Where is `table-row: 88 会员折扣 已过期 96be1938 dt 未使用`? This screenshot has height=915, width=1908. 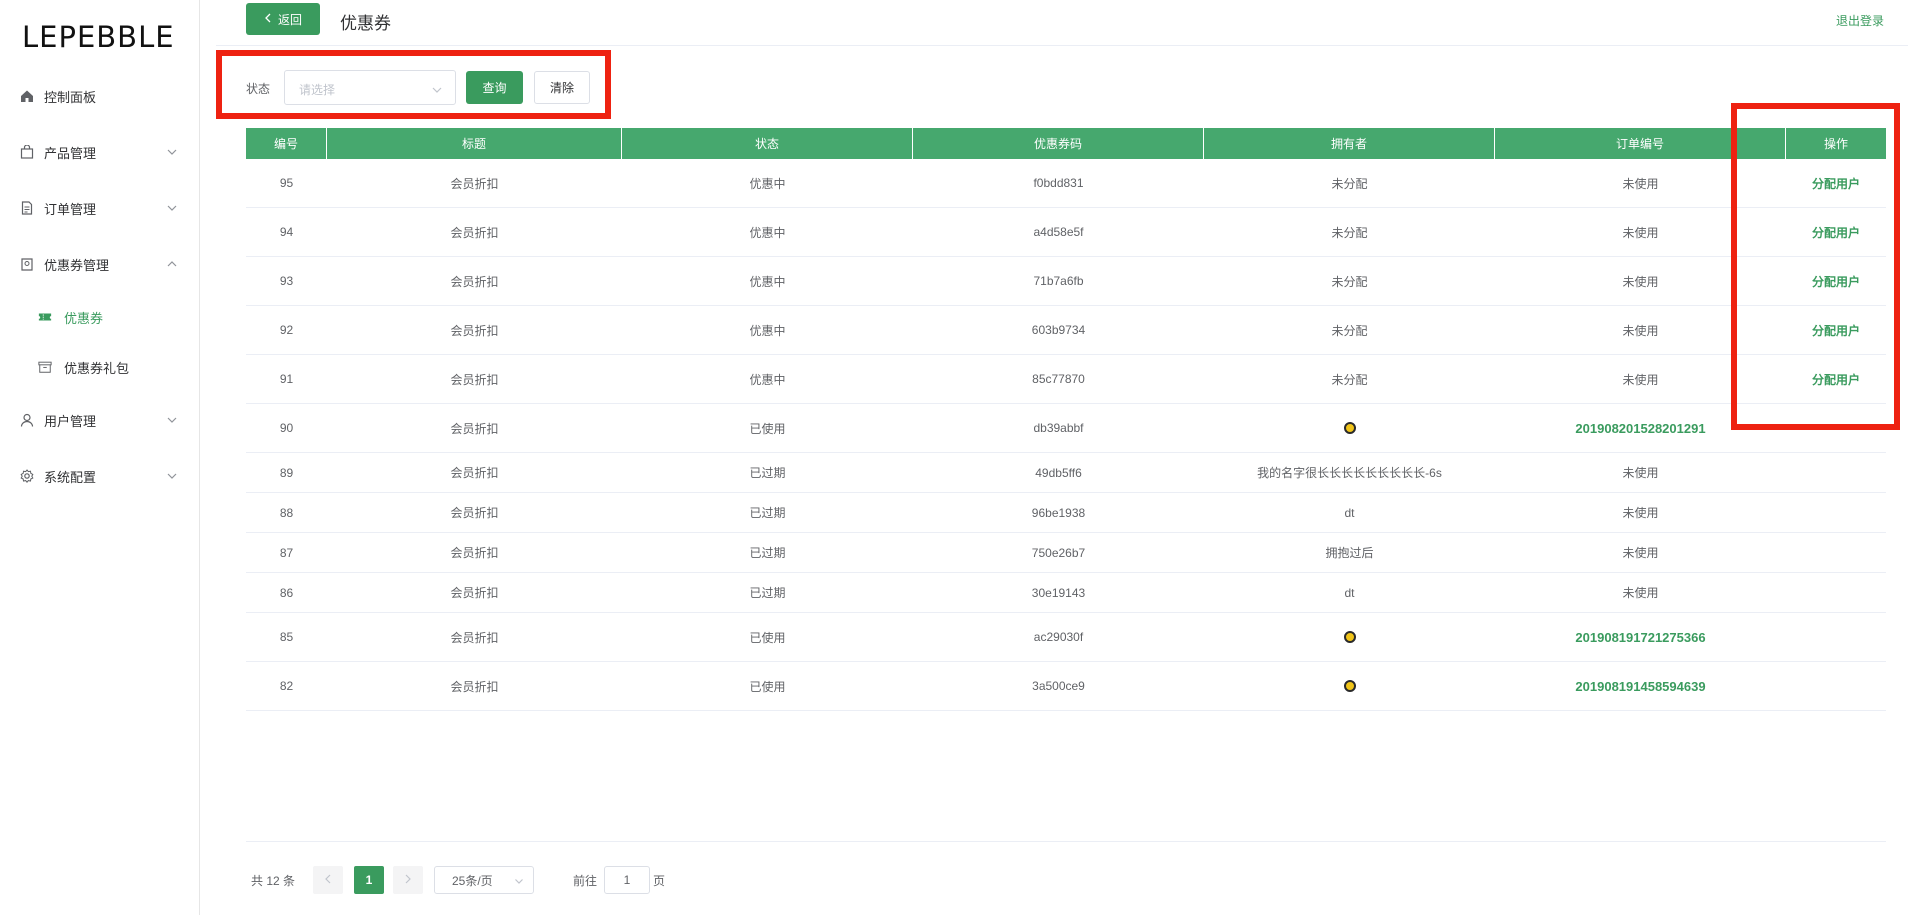 table-row: 88 会员折扣 已过期 96be1938 dt 未使用 is located at coordinates (1066, 513).